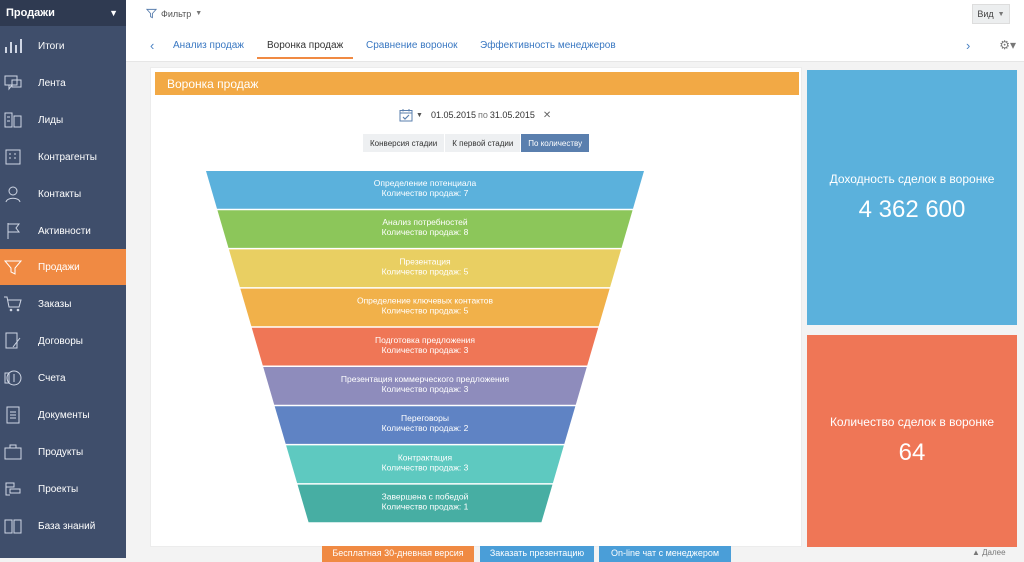 This screenshot has width=1024, height=562. What do you see at coordinates (912, 209) in the screenshot?
I see `kpi-revenue-value: 4 362 600` at bounding box center [912, 209].